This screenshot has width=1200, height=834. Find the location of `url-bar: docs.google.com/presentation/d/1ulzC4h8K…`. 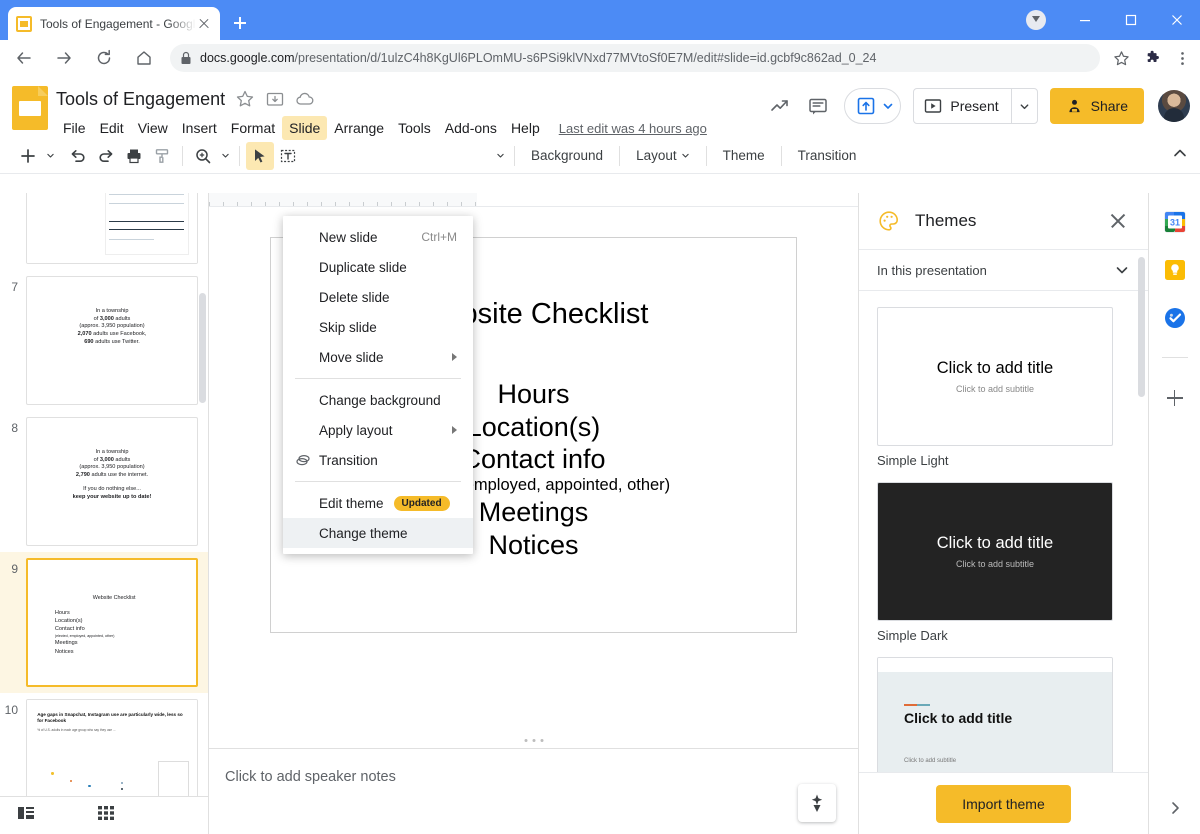

url-bar: docs.google.com/presentation/d/1ulzC4h8K… is located at coordinates (635, 58).